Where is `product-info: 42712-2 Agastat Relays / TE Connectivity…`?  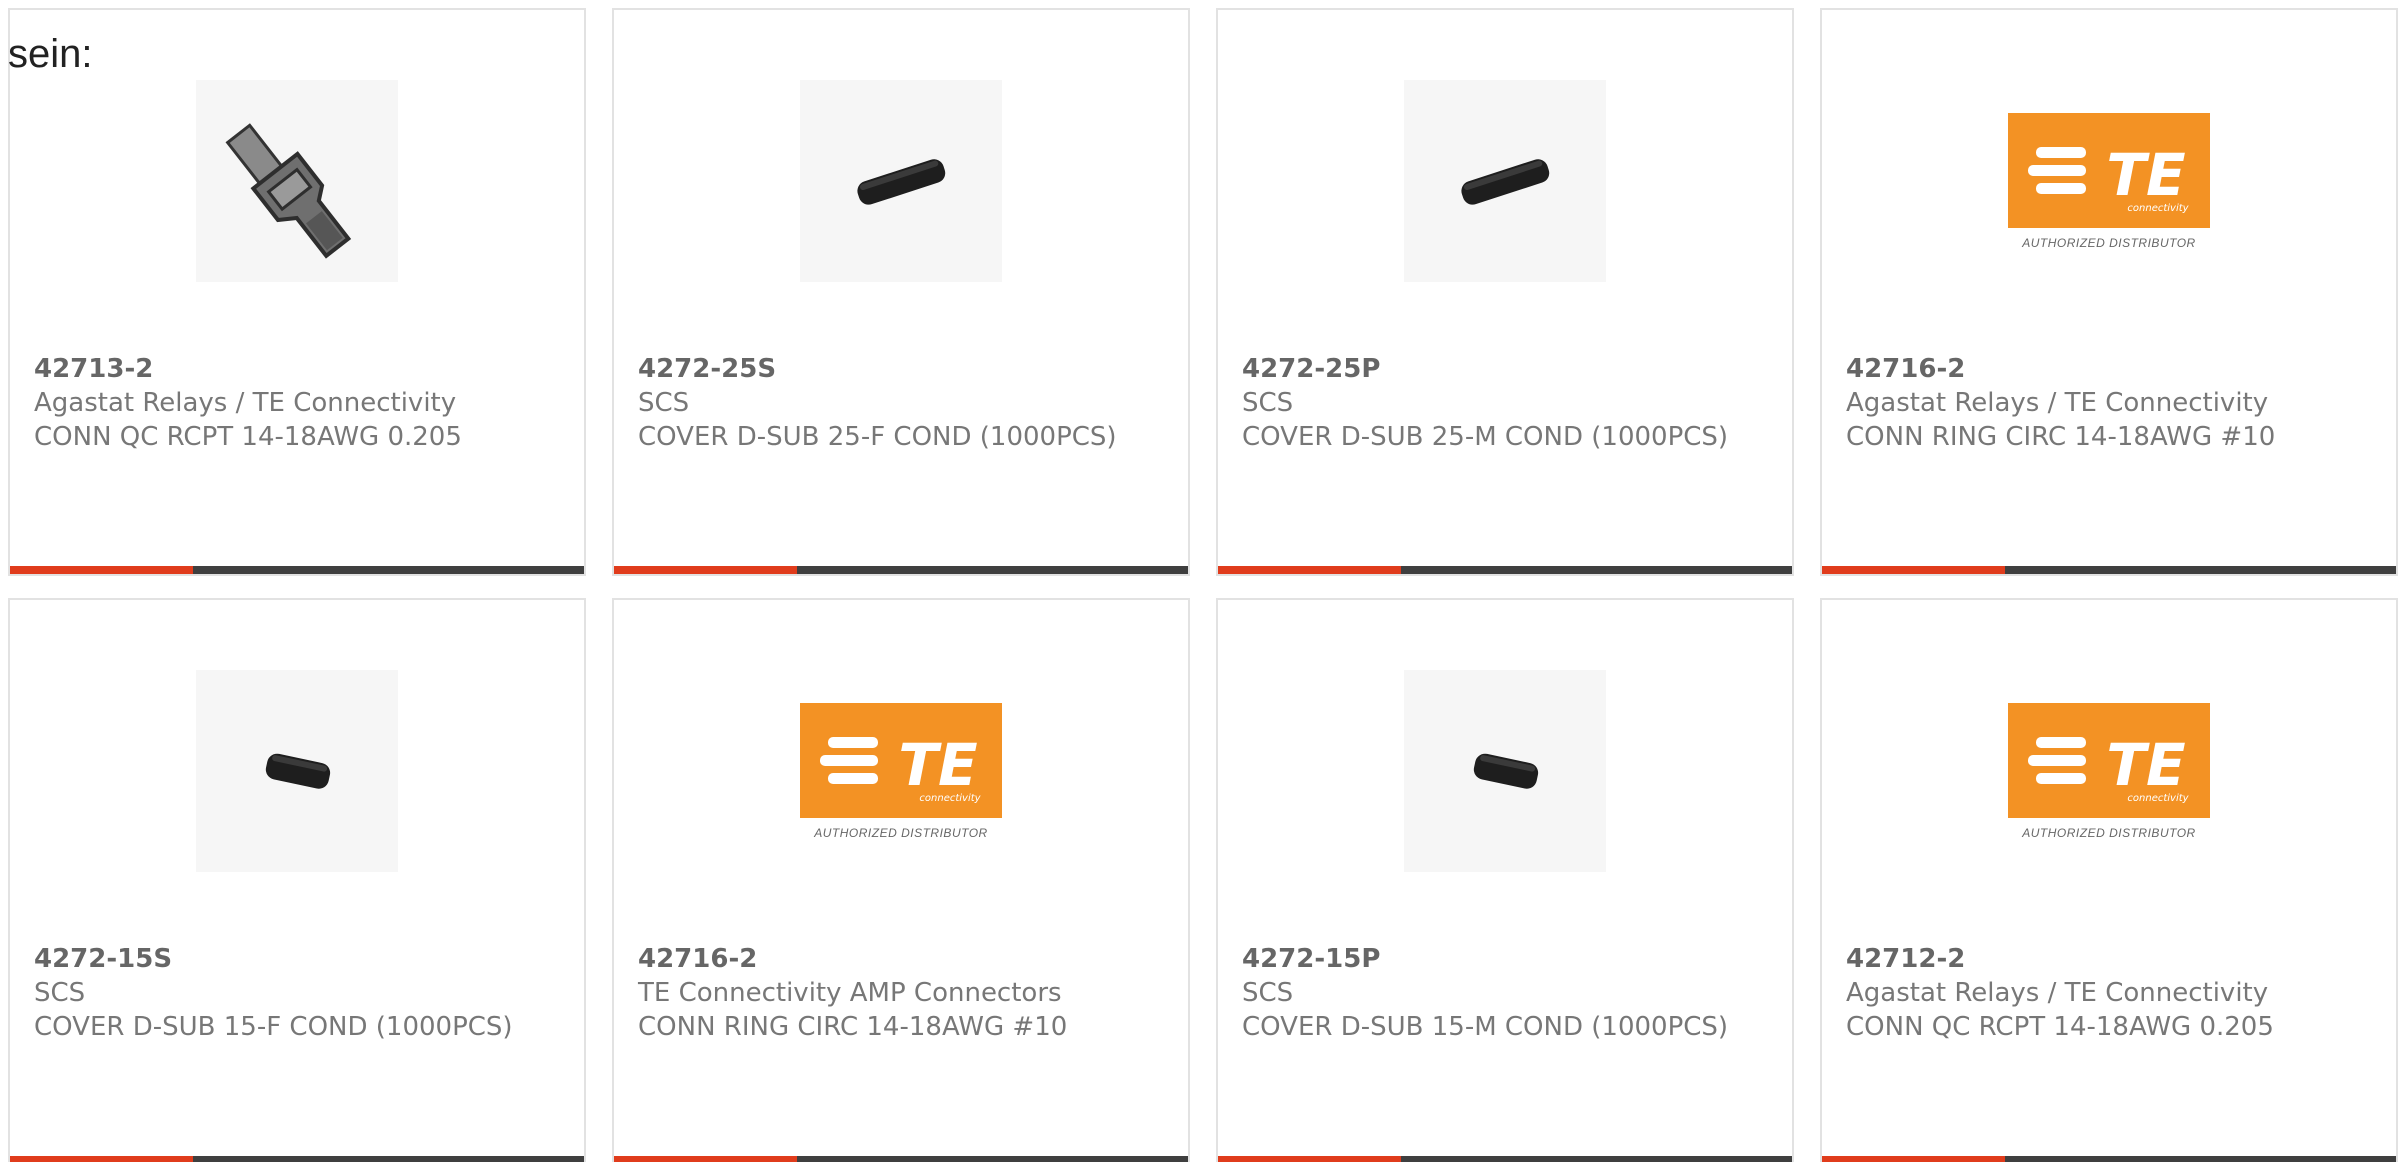 product-info: 42712-2 Agastat Relays / TE Connectivity… is located at coordinates (2106, 993).